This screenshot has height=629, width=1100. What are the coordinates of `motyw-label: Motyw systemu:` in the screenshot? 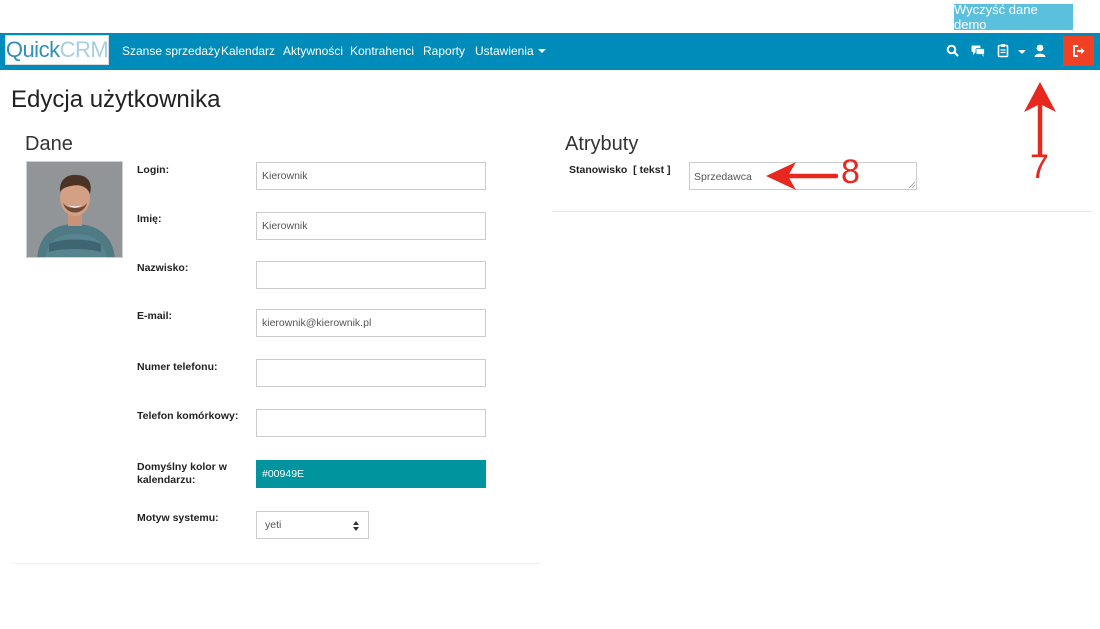 It's located at (178, 518).